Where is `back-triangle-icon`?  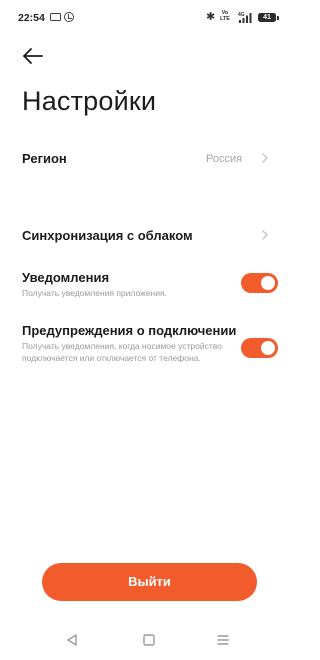
back-triangle-icon is located at coordinates (72, 640).